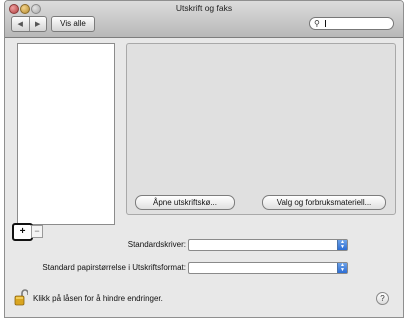 Image resolution: width=406 pixels, height=320 pixels. Describe the element at coordinates (98, 298) in the screenshot. I see `lock-message: Klikk på låsen for å hindre endringer.` at that location.